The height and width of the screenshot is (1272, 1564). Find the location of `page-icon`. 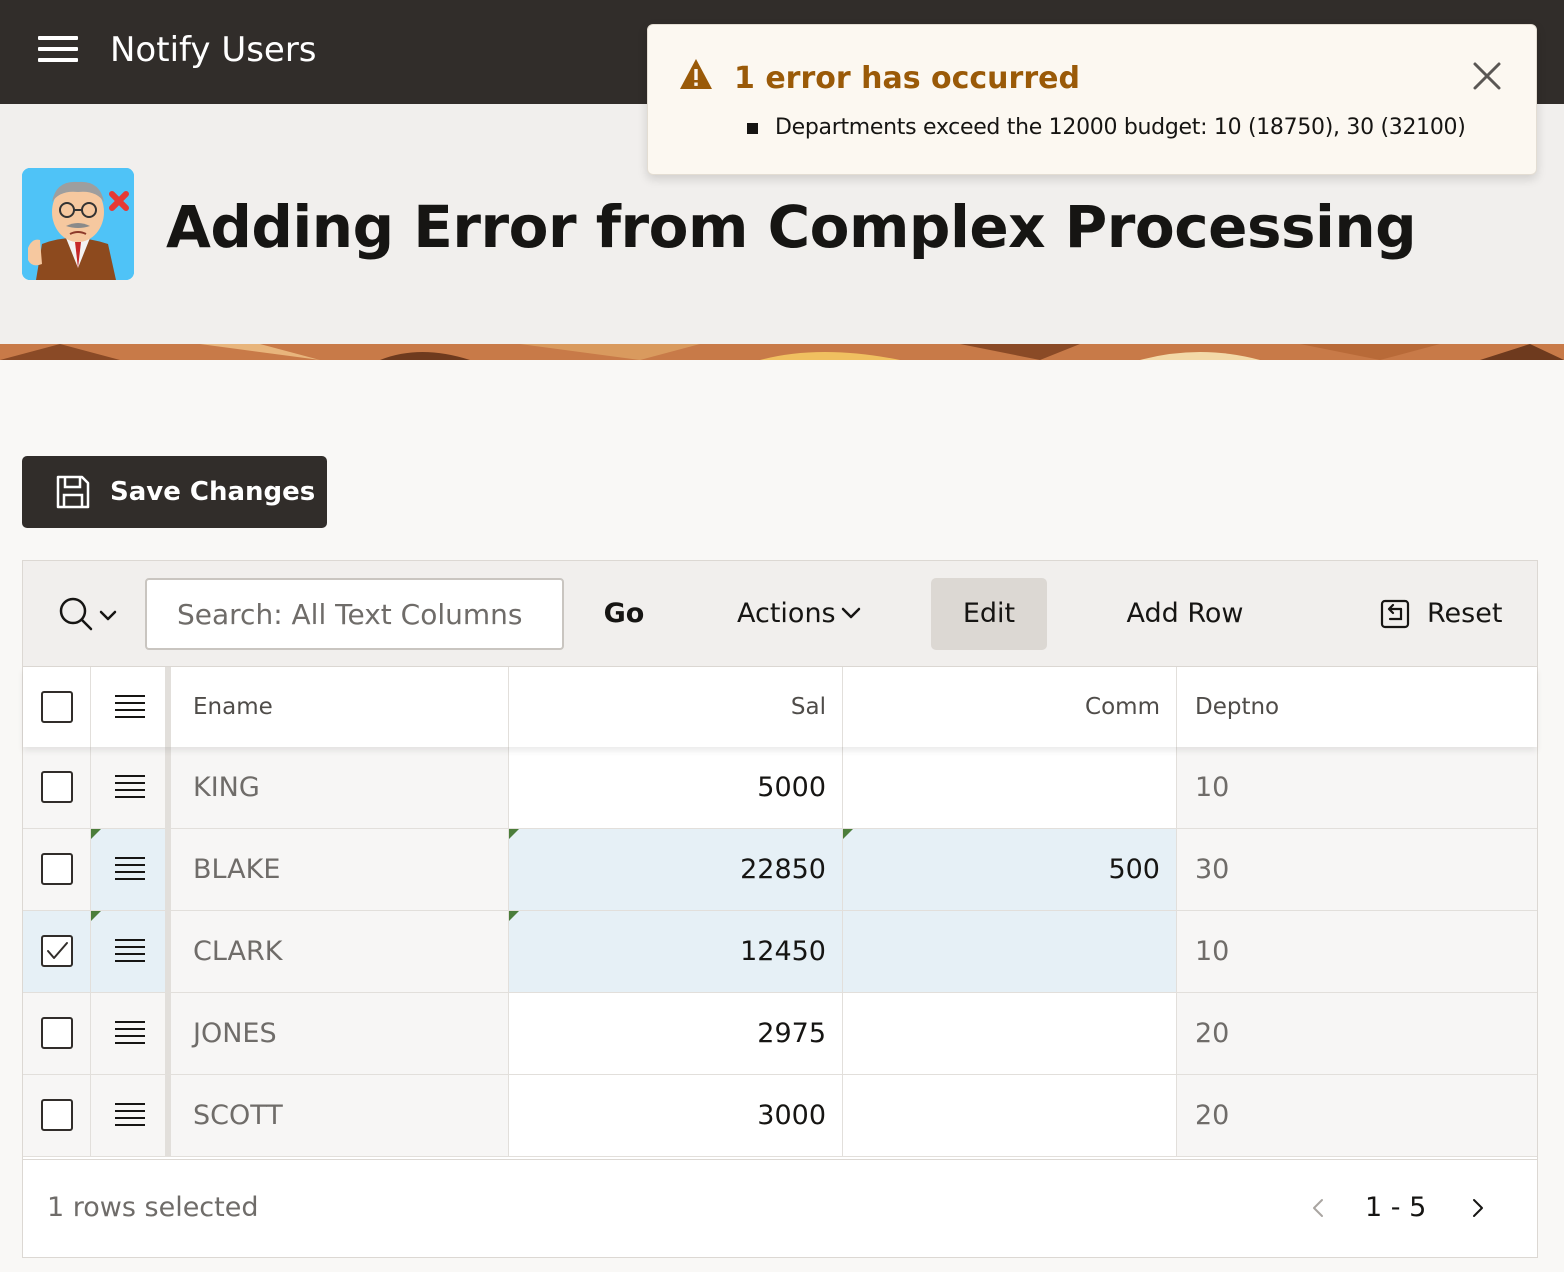

page-icon is located at coordinates (78, 224).